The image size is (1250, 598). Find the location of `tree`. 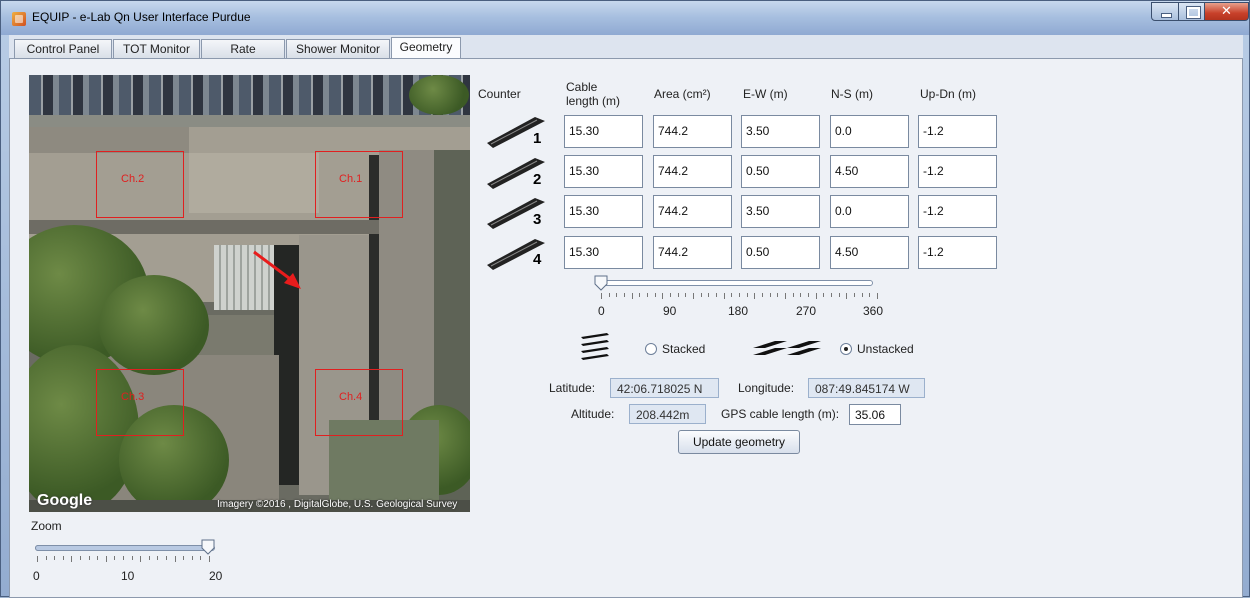

tree is located at coordinates (154, 325).